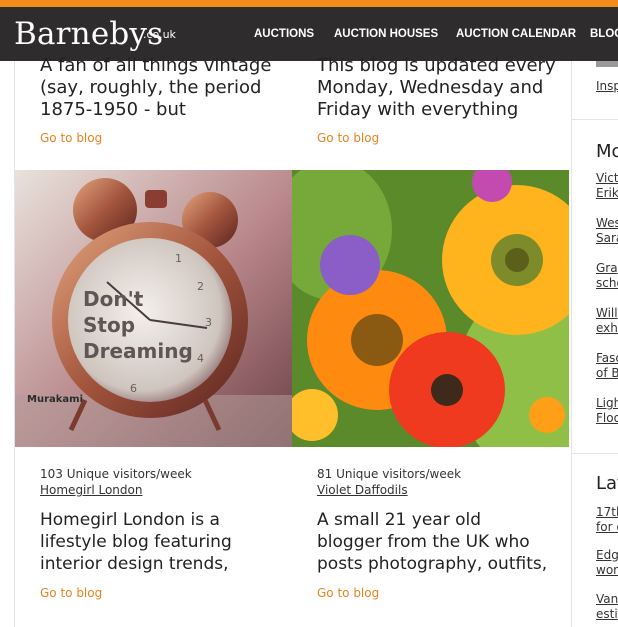 The image size is (618, 627). I want to click on card-excerpt-line: A fan of all things vintage, so click(156, 65).